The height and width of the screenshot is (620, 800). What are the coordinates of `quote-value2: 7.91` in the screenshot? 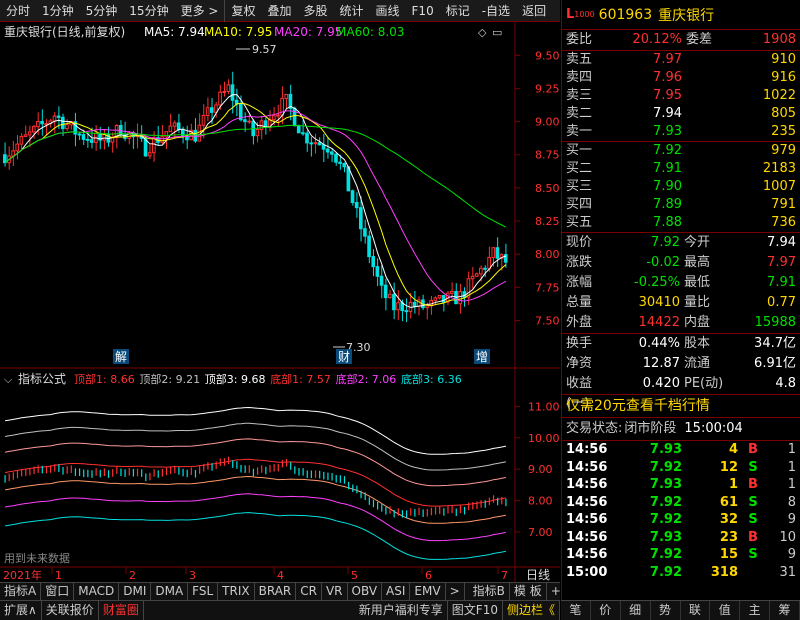 It's located at (781, 282).